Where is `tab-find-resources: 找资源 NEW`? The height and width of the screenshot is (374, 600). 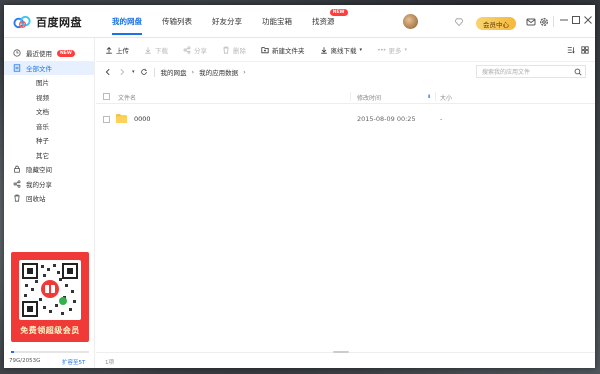
tab-find-resources: 找资源 NEW is located at coordinates (326, 21).